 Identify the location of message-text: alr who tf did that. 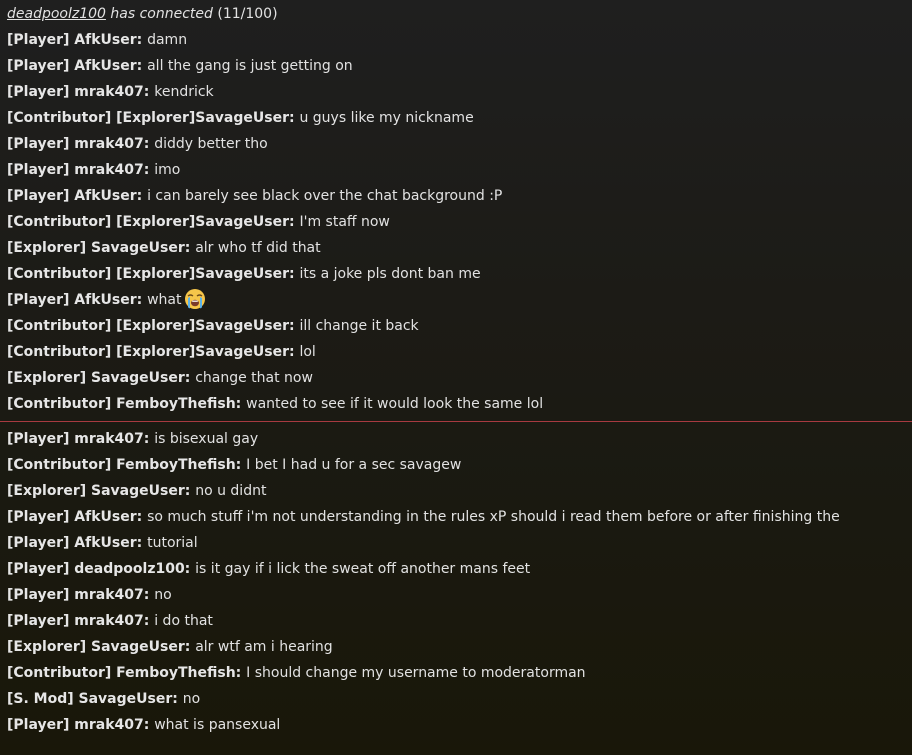
(258, 248).